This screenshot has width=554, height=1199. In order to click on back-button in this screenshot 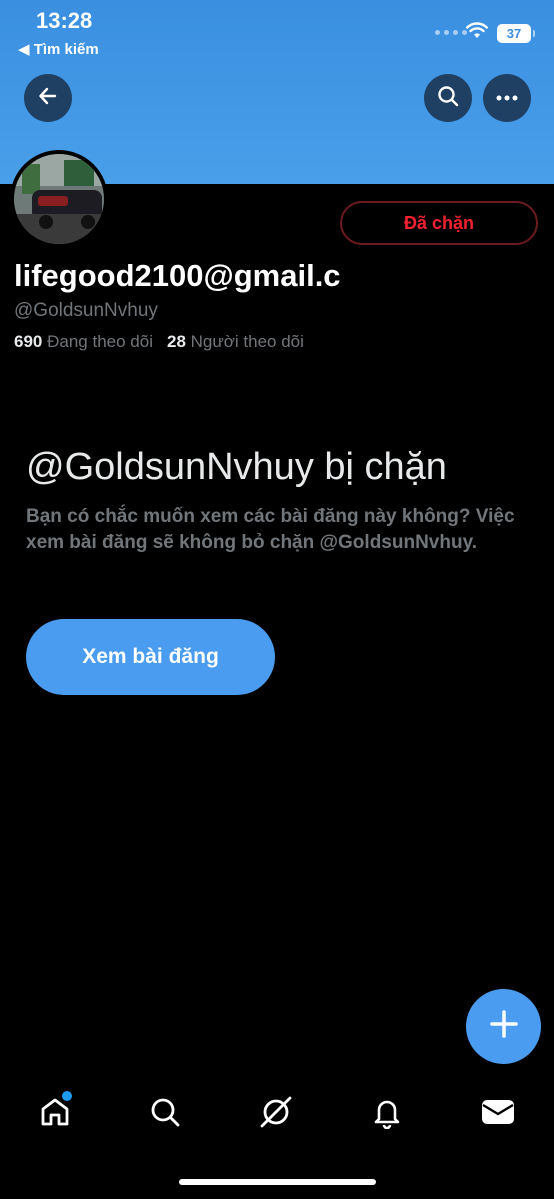, I will do `click(48, 98)`.